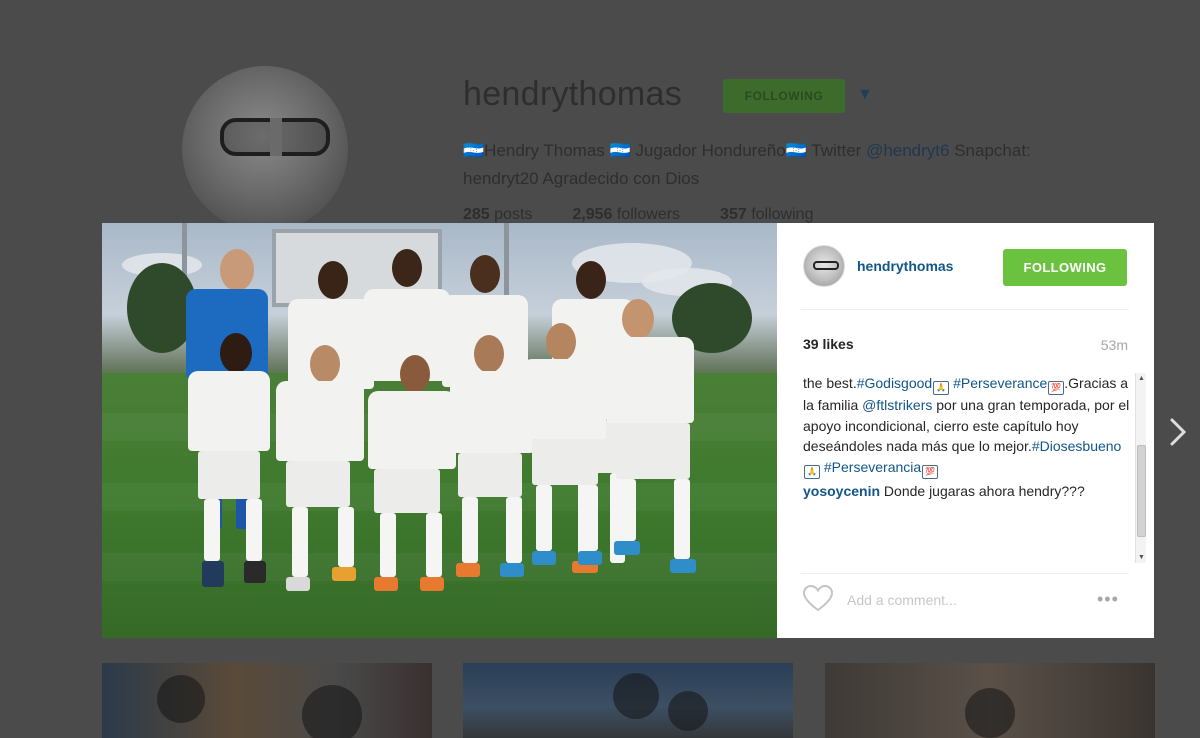 The width and height of the screenshot is (1200, 738). What do you see at coordinates (1114, 345) in the screenshot?
I see `post-timestamp: 53m` at bounding box center [1114, 345].